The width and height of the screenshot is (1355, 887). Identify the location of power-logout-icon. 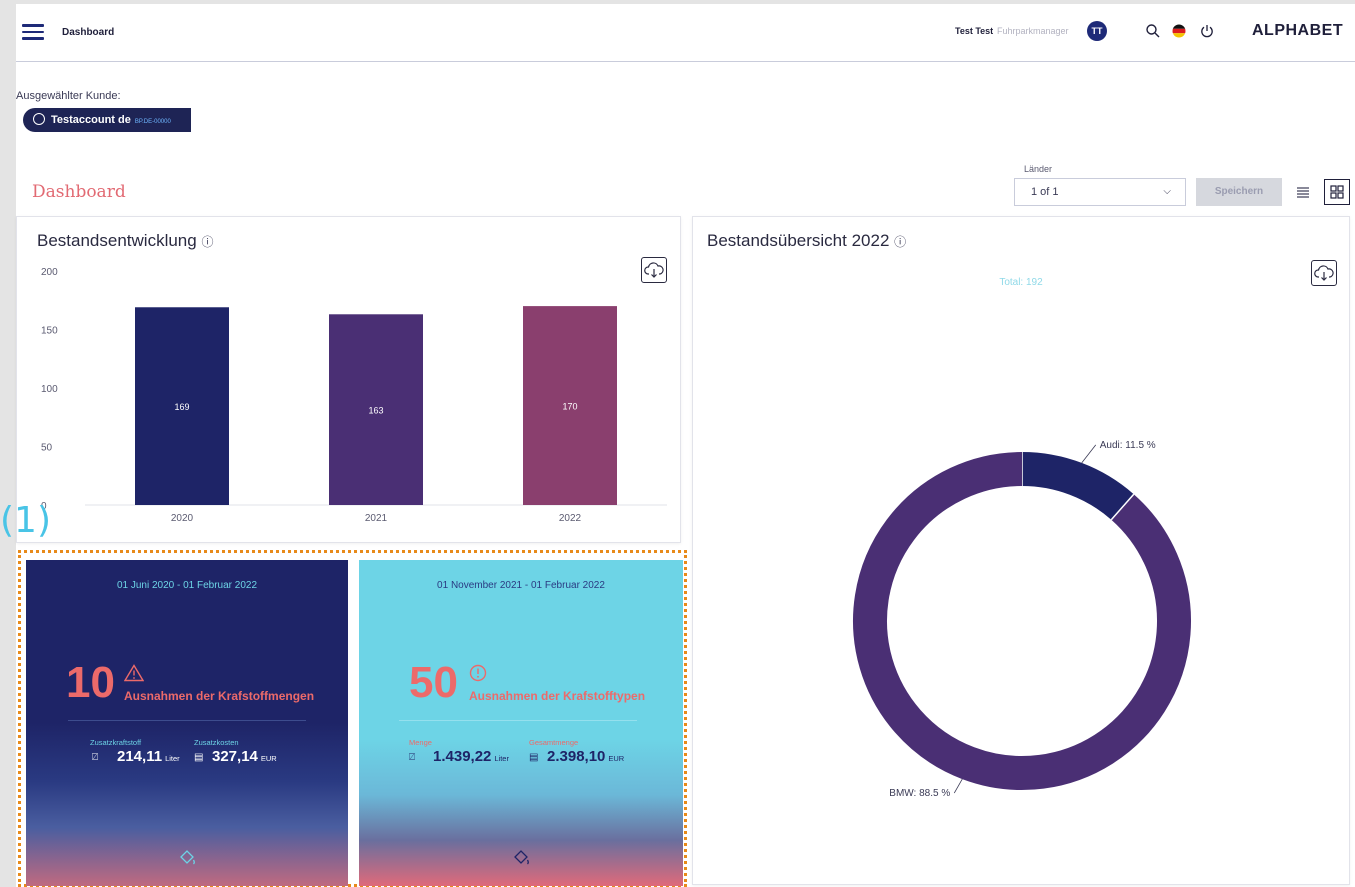
(1207, 31).